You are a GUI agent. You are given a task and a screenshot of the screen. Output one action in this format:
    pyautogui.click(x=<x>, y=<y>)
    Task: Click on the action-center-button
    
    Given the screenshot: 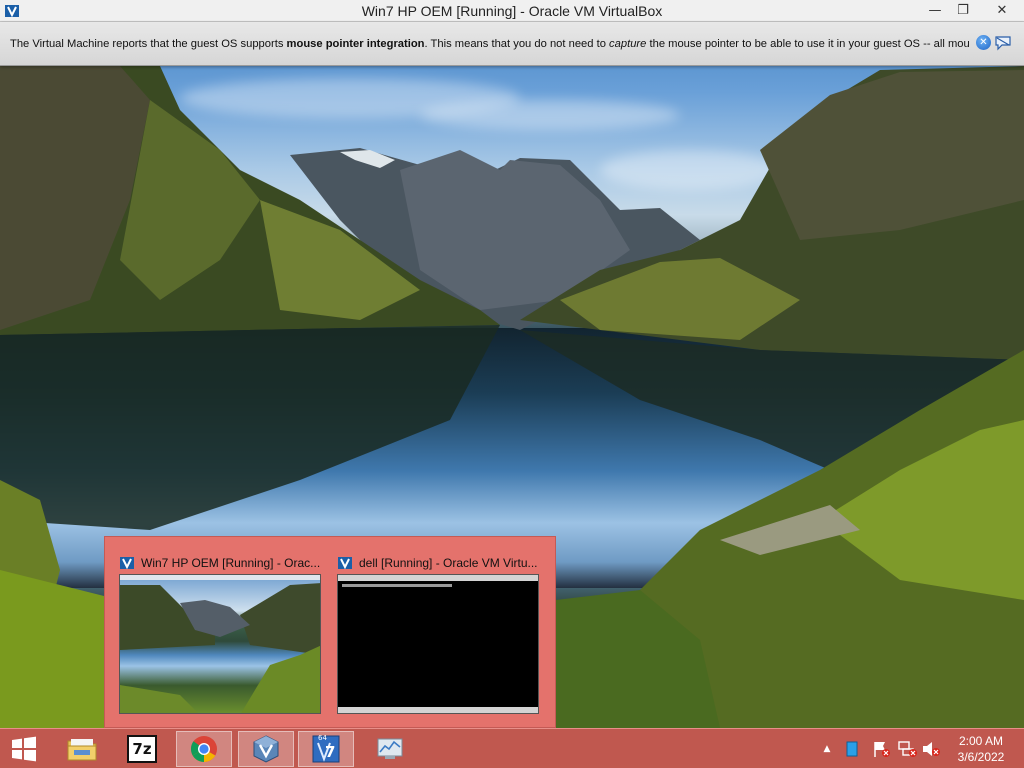 What is the action you would take?
    pyautogui.click(x=882, y=748)
    